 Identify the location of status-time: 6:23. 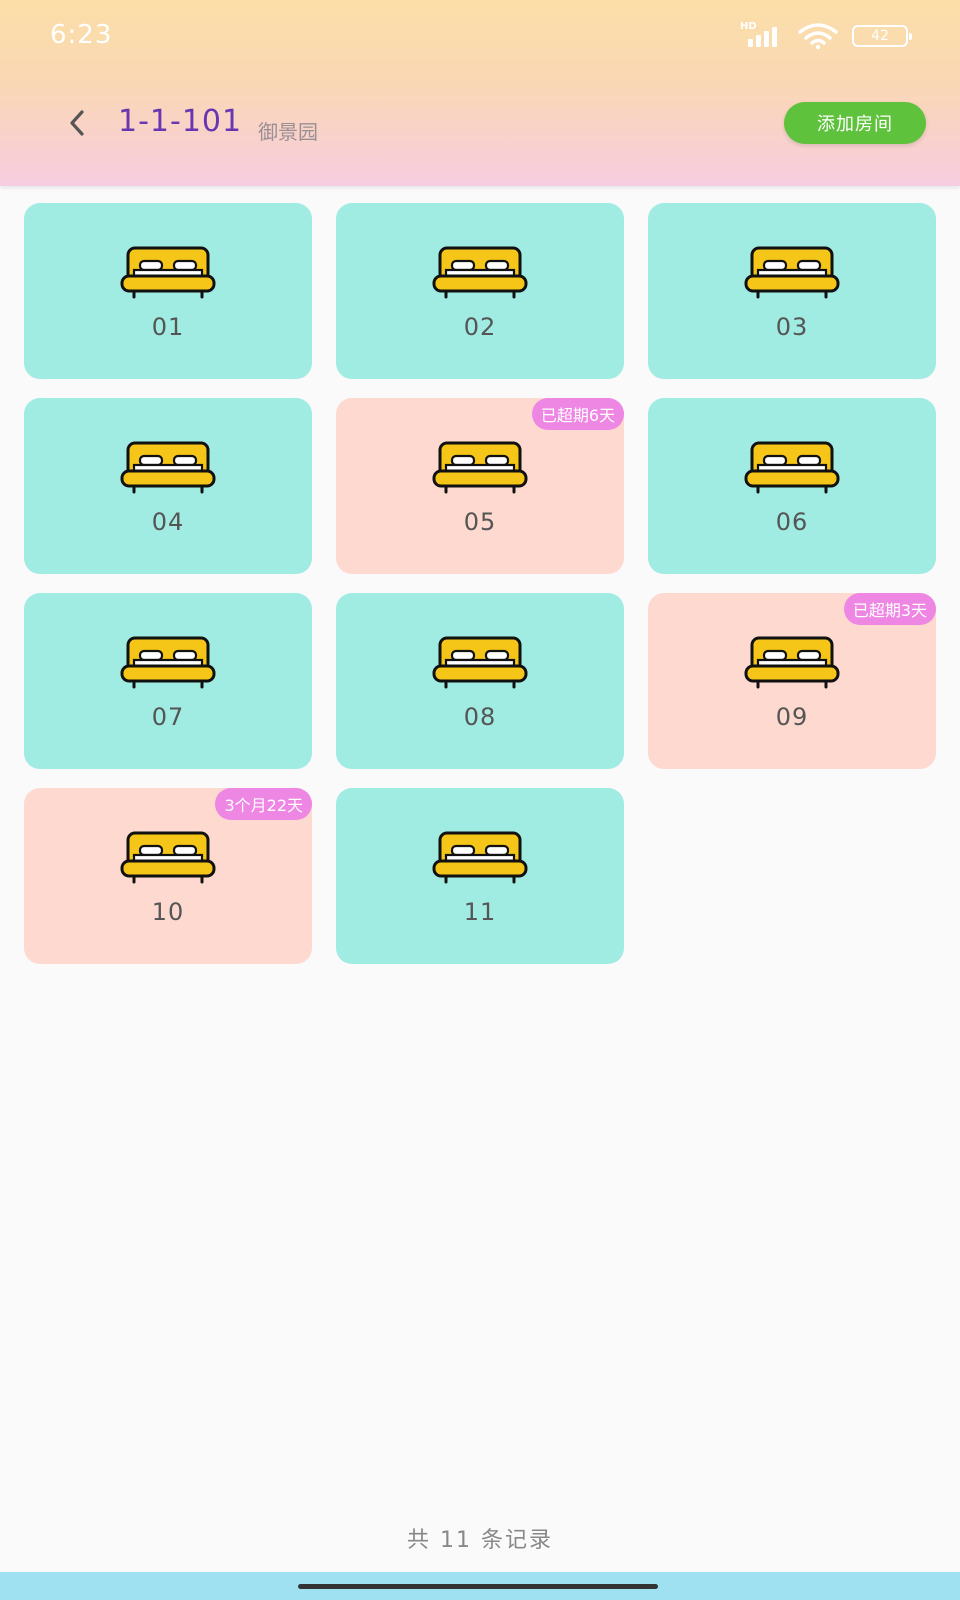
(81, 35).